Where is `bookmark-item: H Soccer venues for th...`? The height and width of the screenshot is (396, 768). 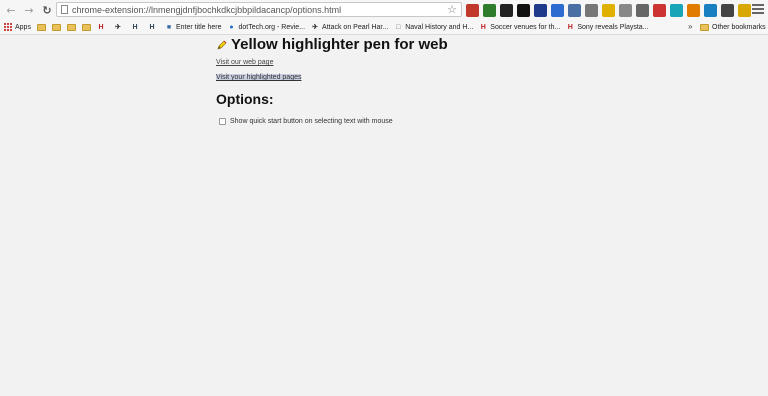
bookmark-item: H Soccer venues for th... is located at coordinates (520, 27).